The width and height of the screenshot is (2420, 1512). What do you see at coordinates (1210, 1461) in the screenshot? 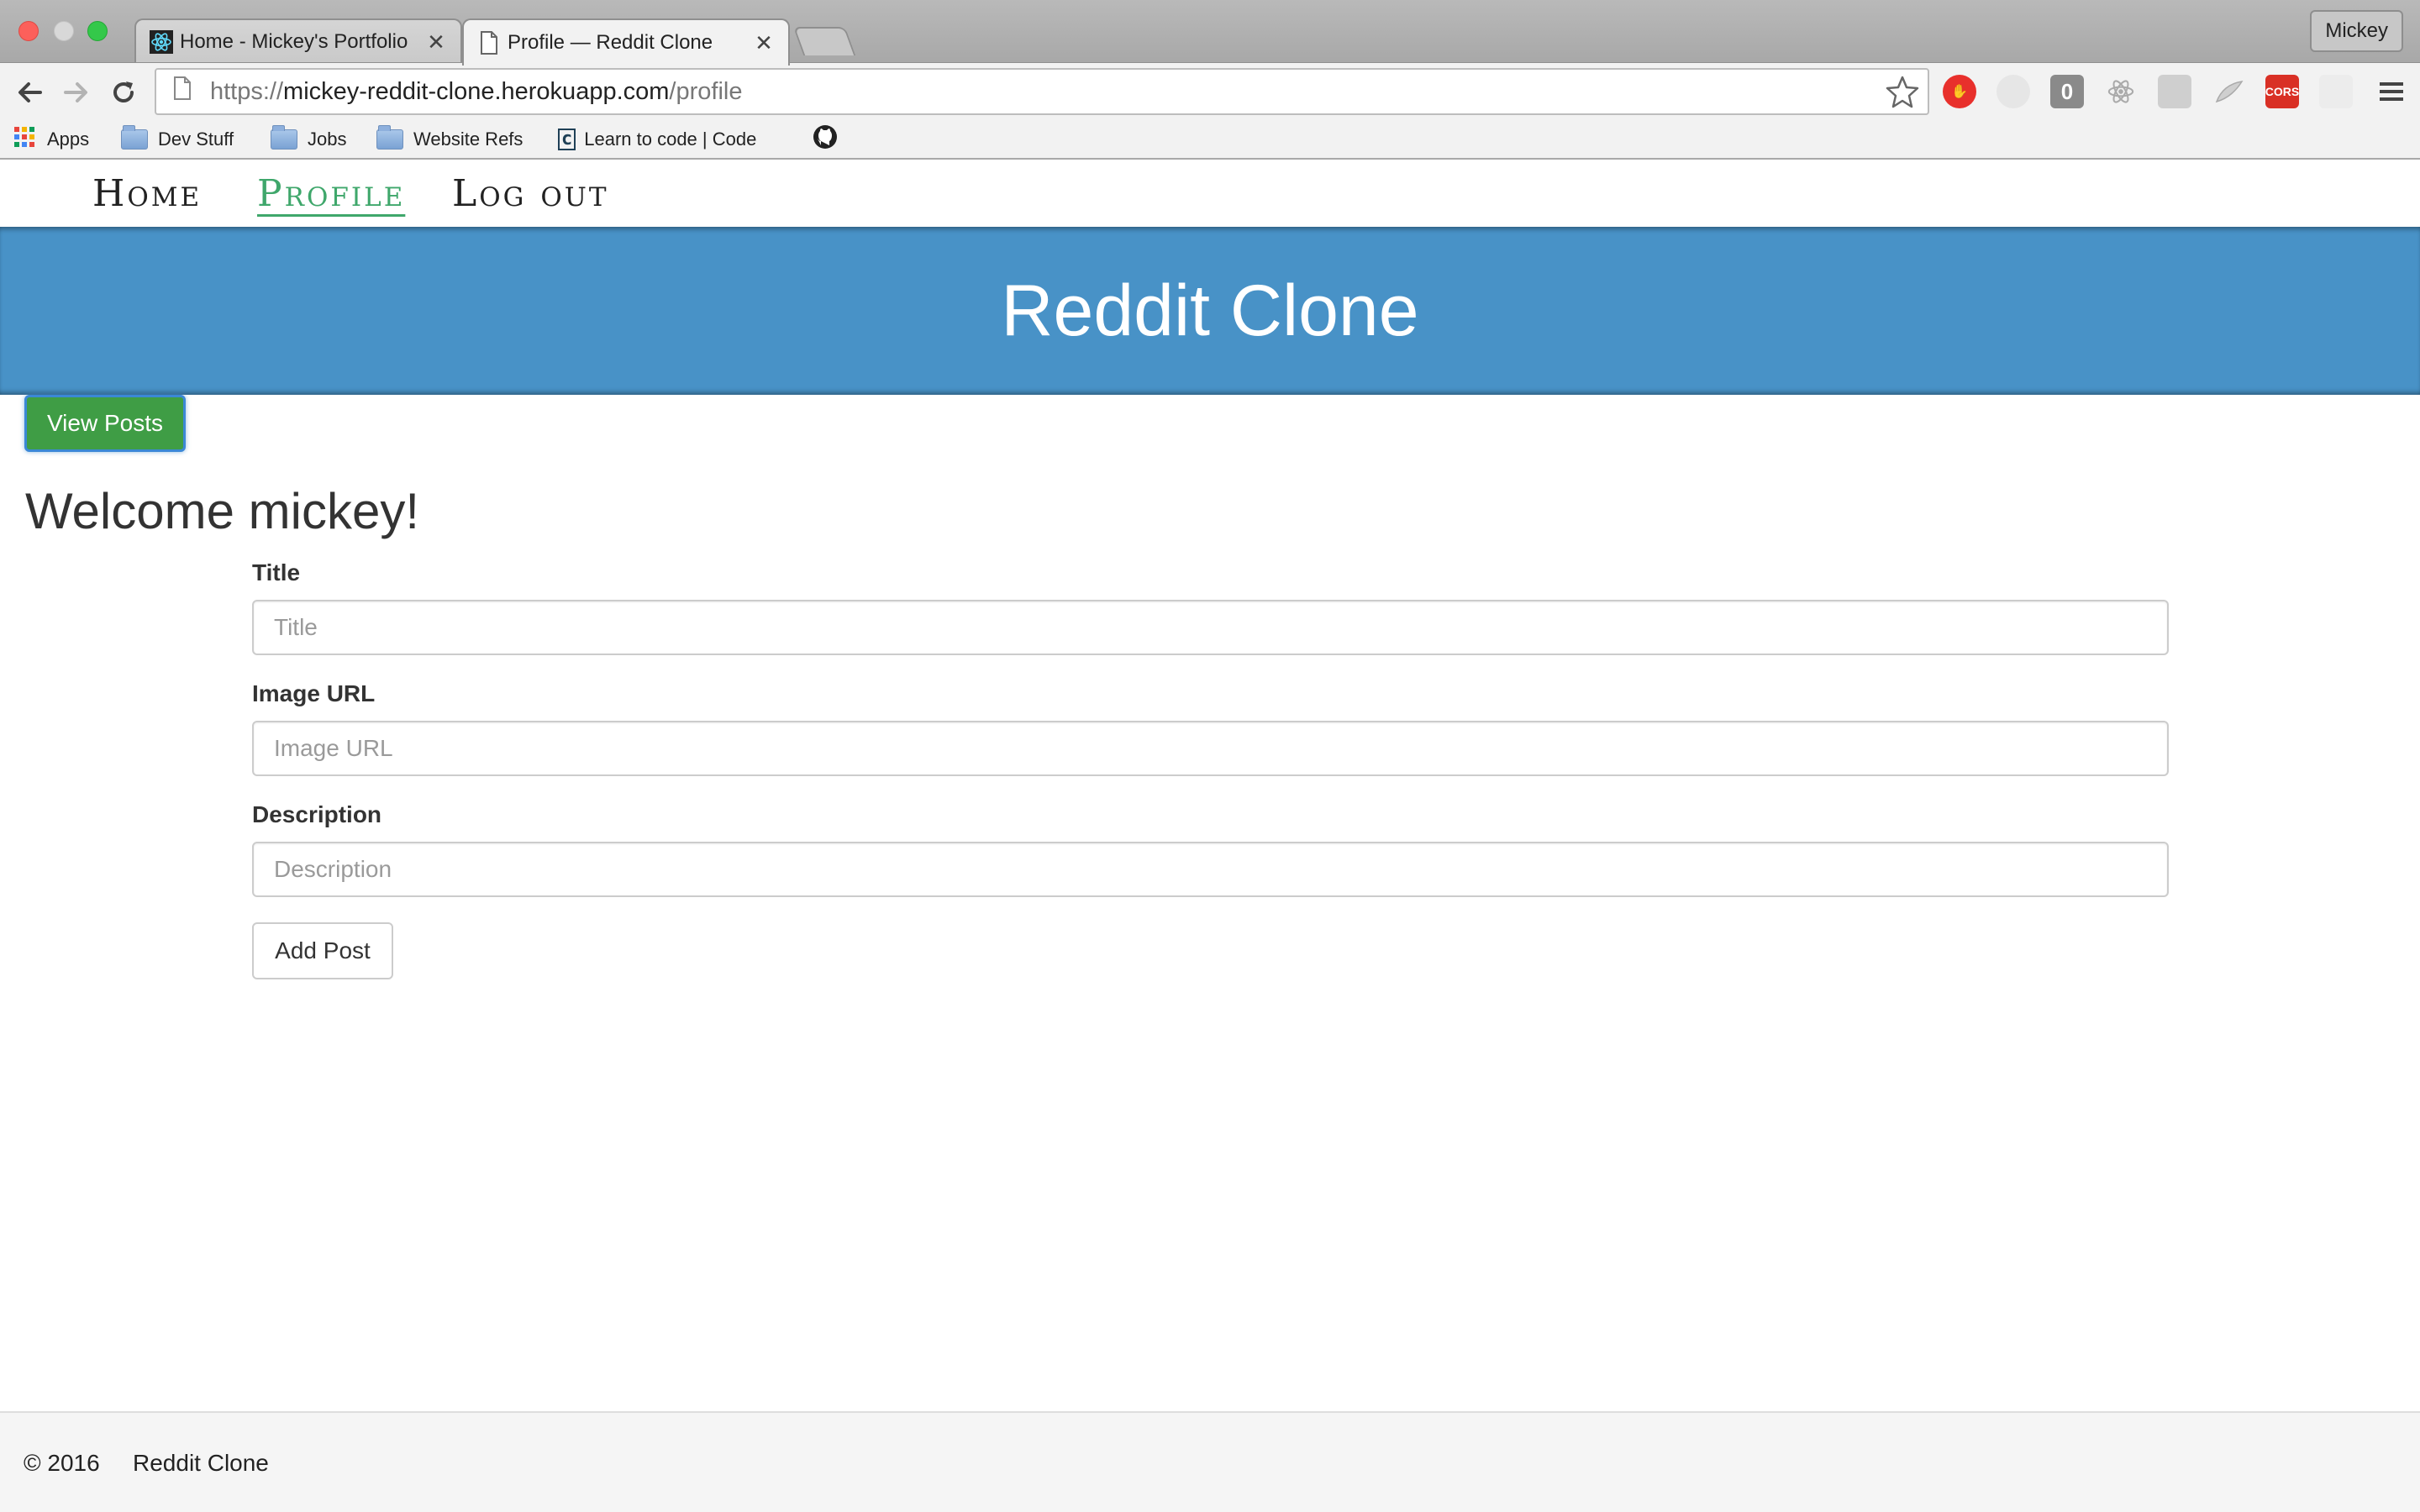
I see `site-footer: © 2016 Reddit Clone` at bounding box center [1210, 1461].